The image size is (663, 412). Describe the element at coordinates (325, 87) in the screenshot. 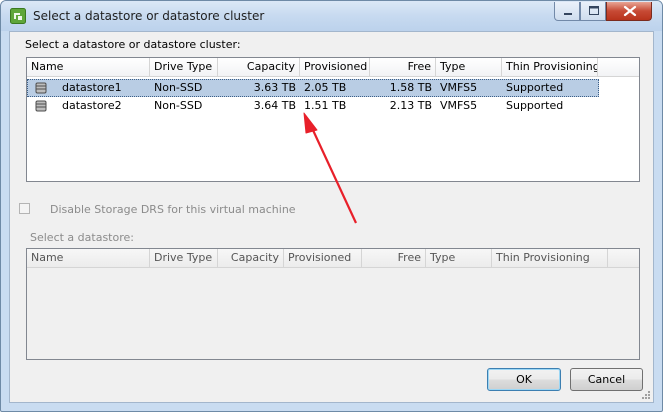

I see `cell-provisioned: 2.05 TB` at that location.